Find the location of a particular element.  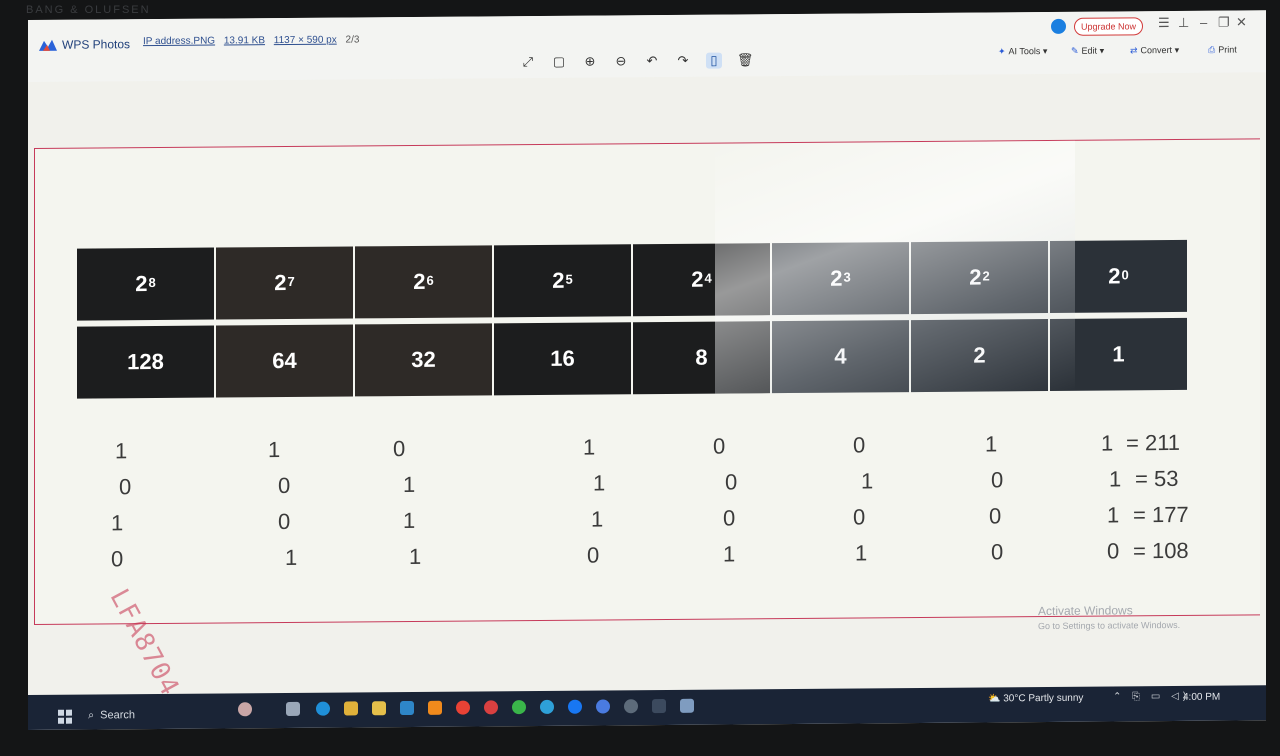

edit-label: Edit is located at coordinates (1089, 50).